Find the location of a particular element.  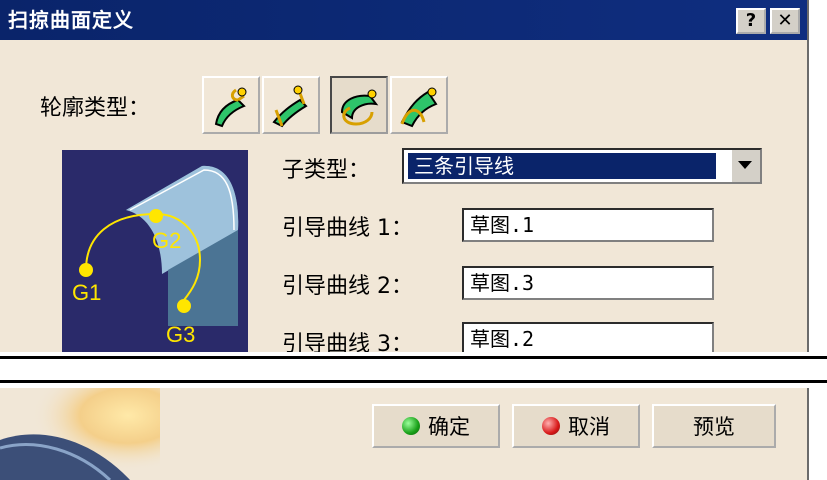

guide-2-label: 引导曲线 2： is located at coordinates (347, 286).